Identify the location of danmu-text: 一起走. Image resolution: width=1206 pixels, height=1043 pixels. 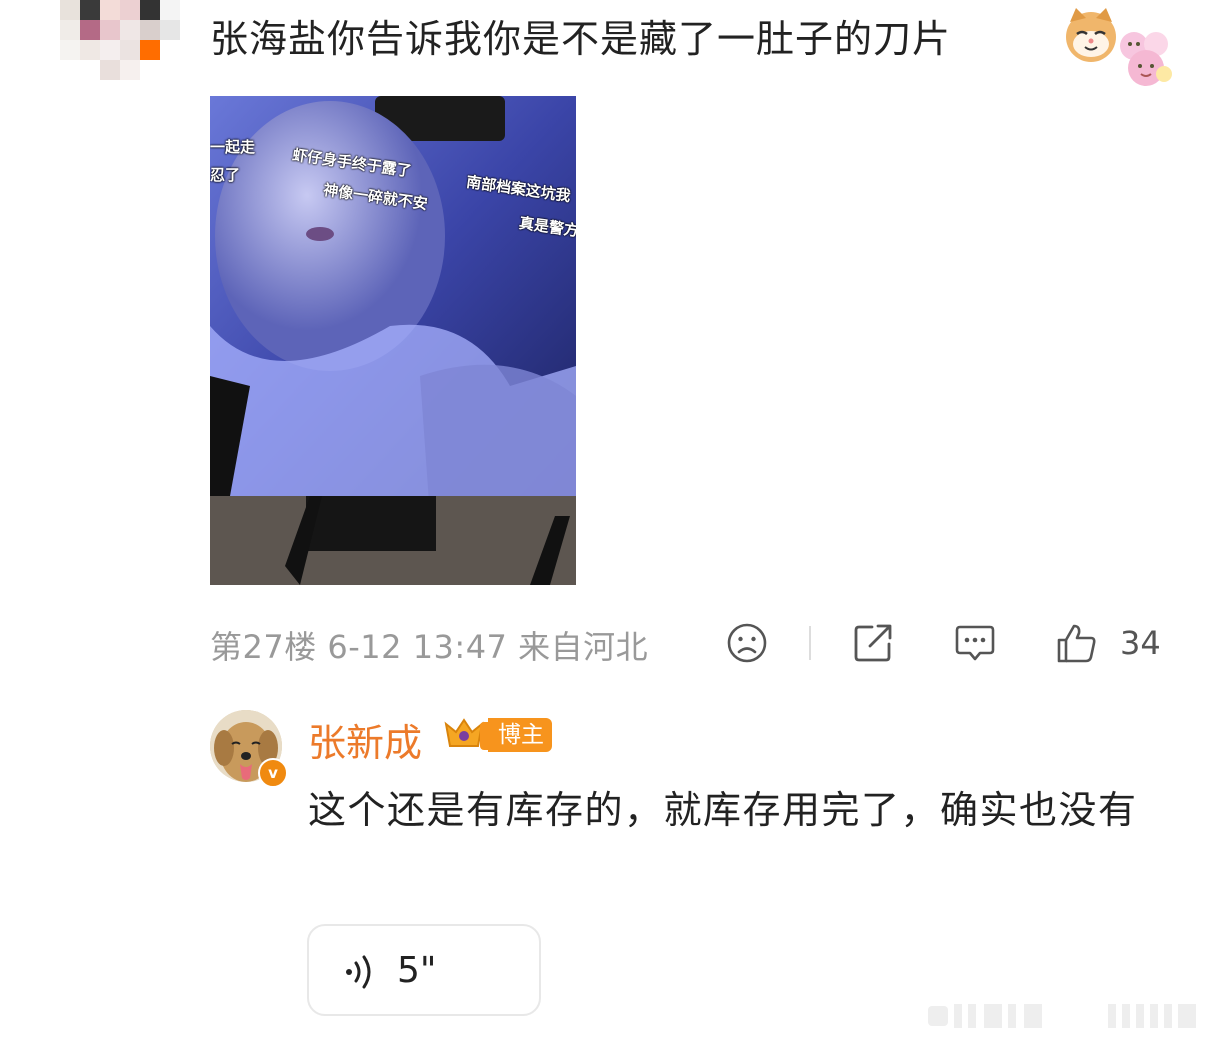
(233, 147).